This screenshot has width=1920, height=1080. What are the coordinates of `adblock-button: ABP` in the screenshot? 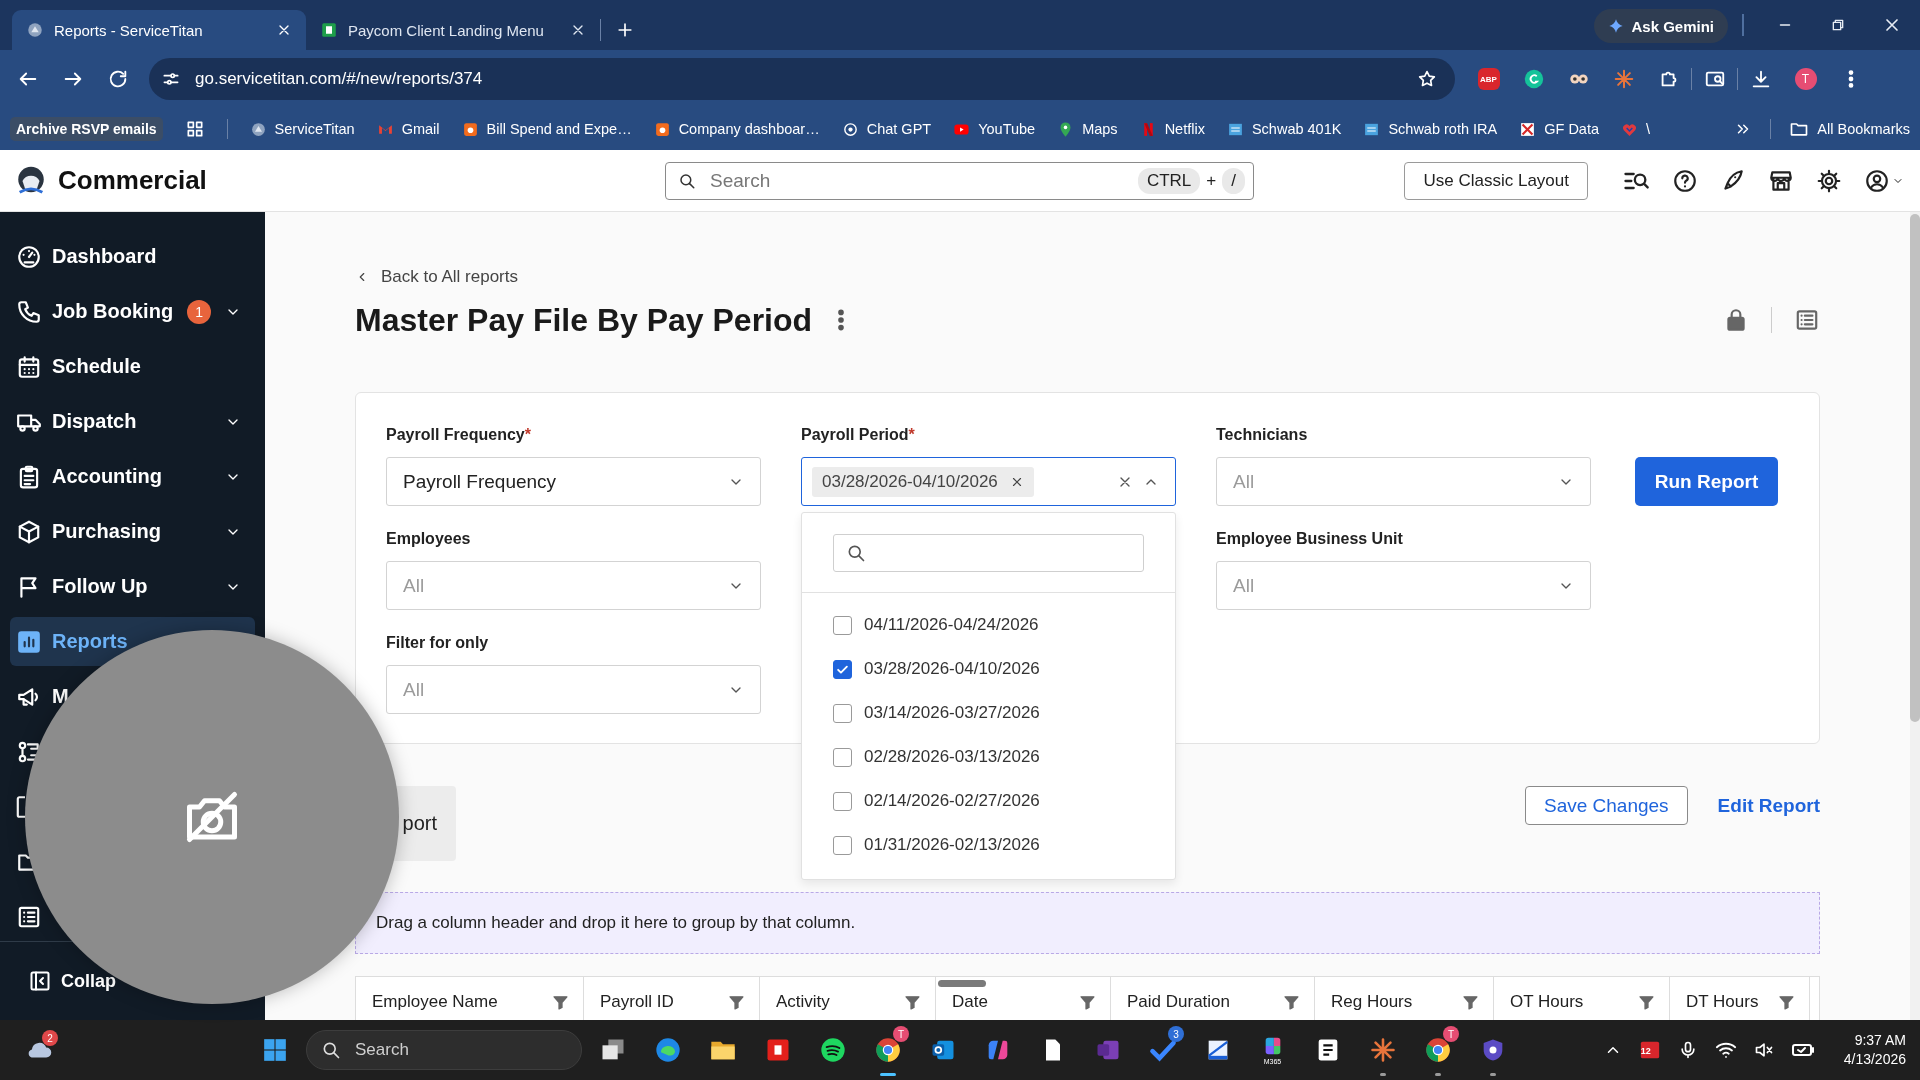 It's located at (1488, 79).